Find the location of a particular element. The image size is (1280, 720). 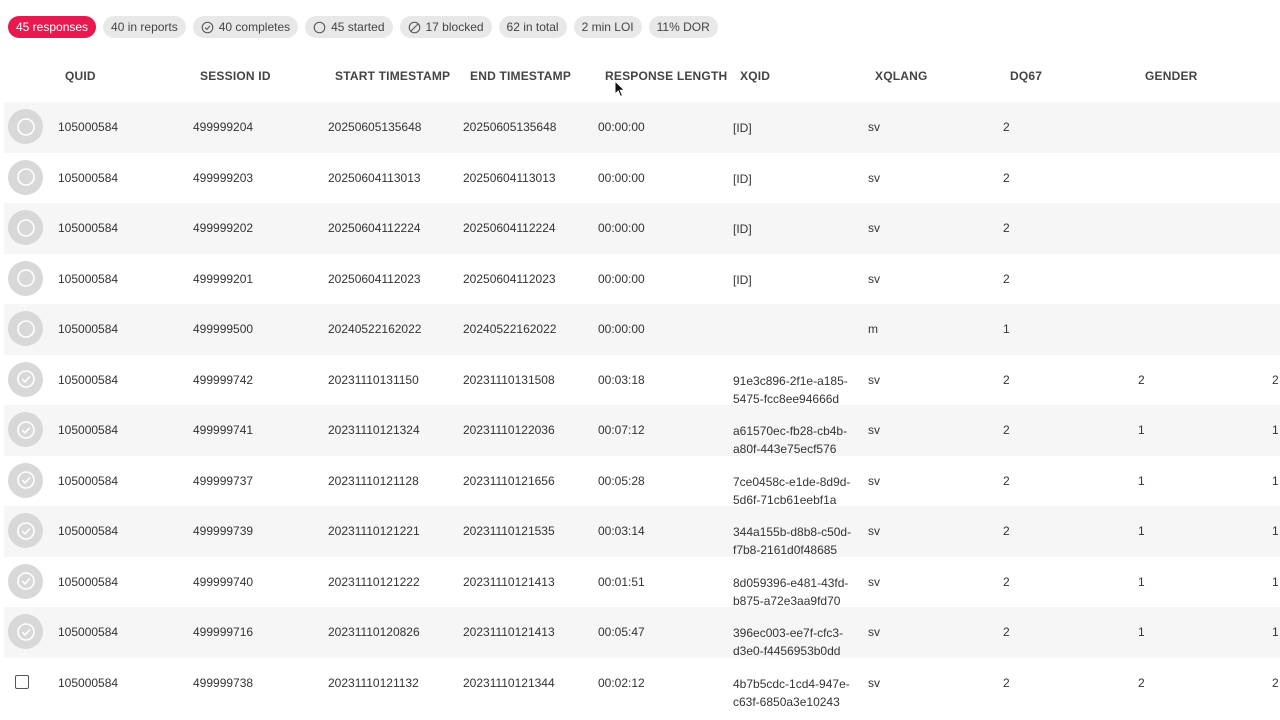

cell-end: 20231110131508 is located at coordinates (509, 379).